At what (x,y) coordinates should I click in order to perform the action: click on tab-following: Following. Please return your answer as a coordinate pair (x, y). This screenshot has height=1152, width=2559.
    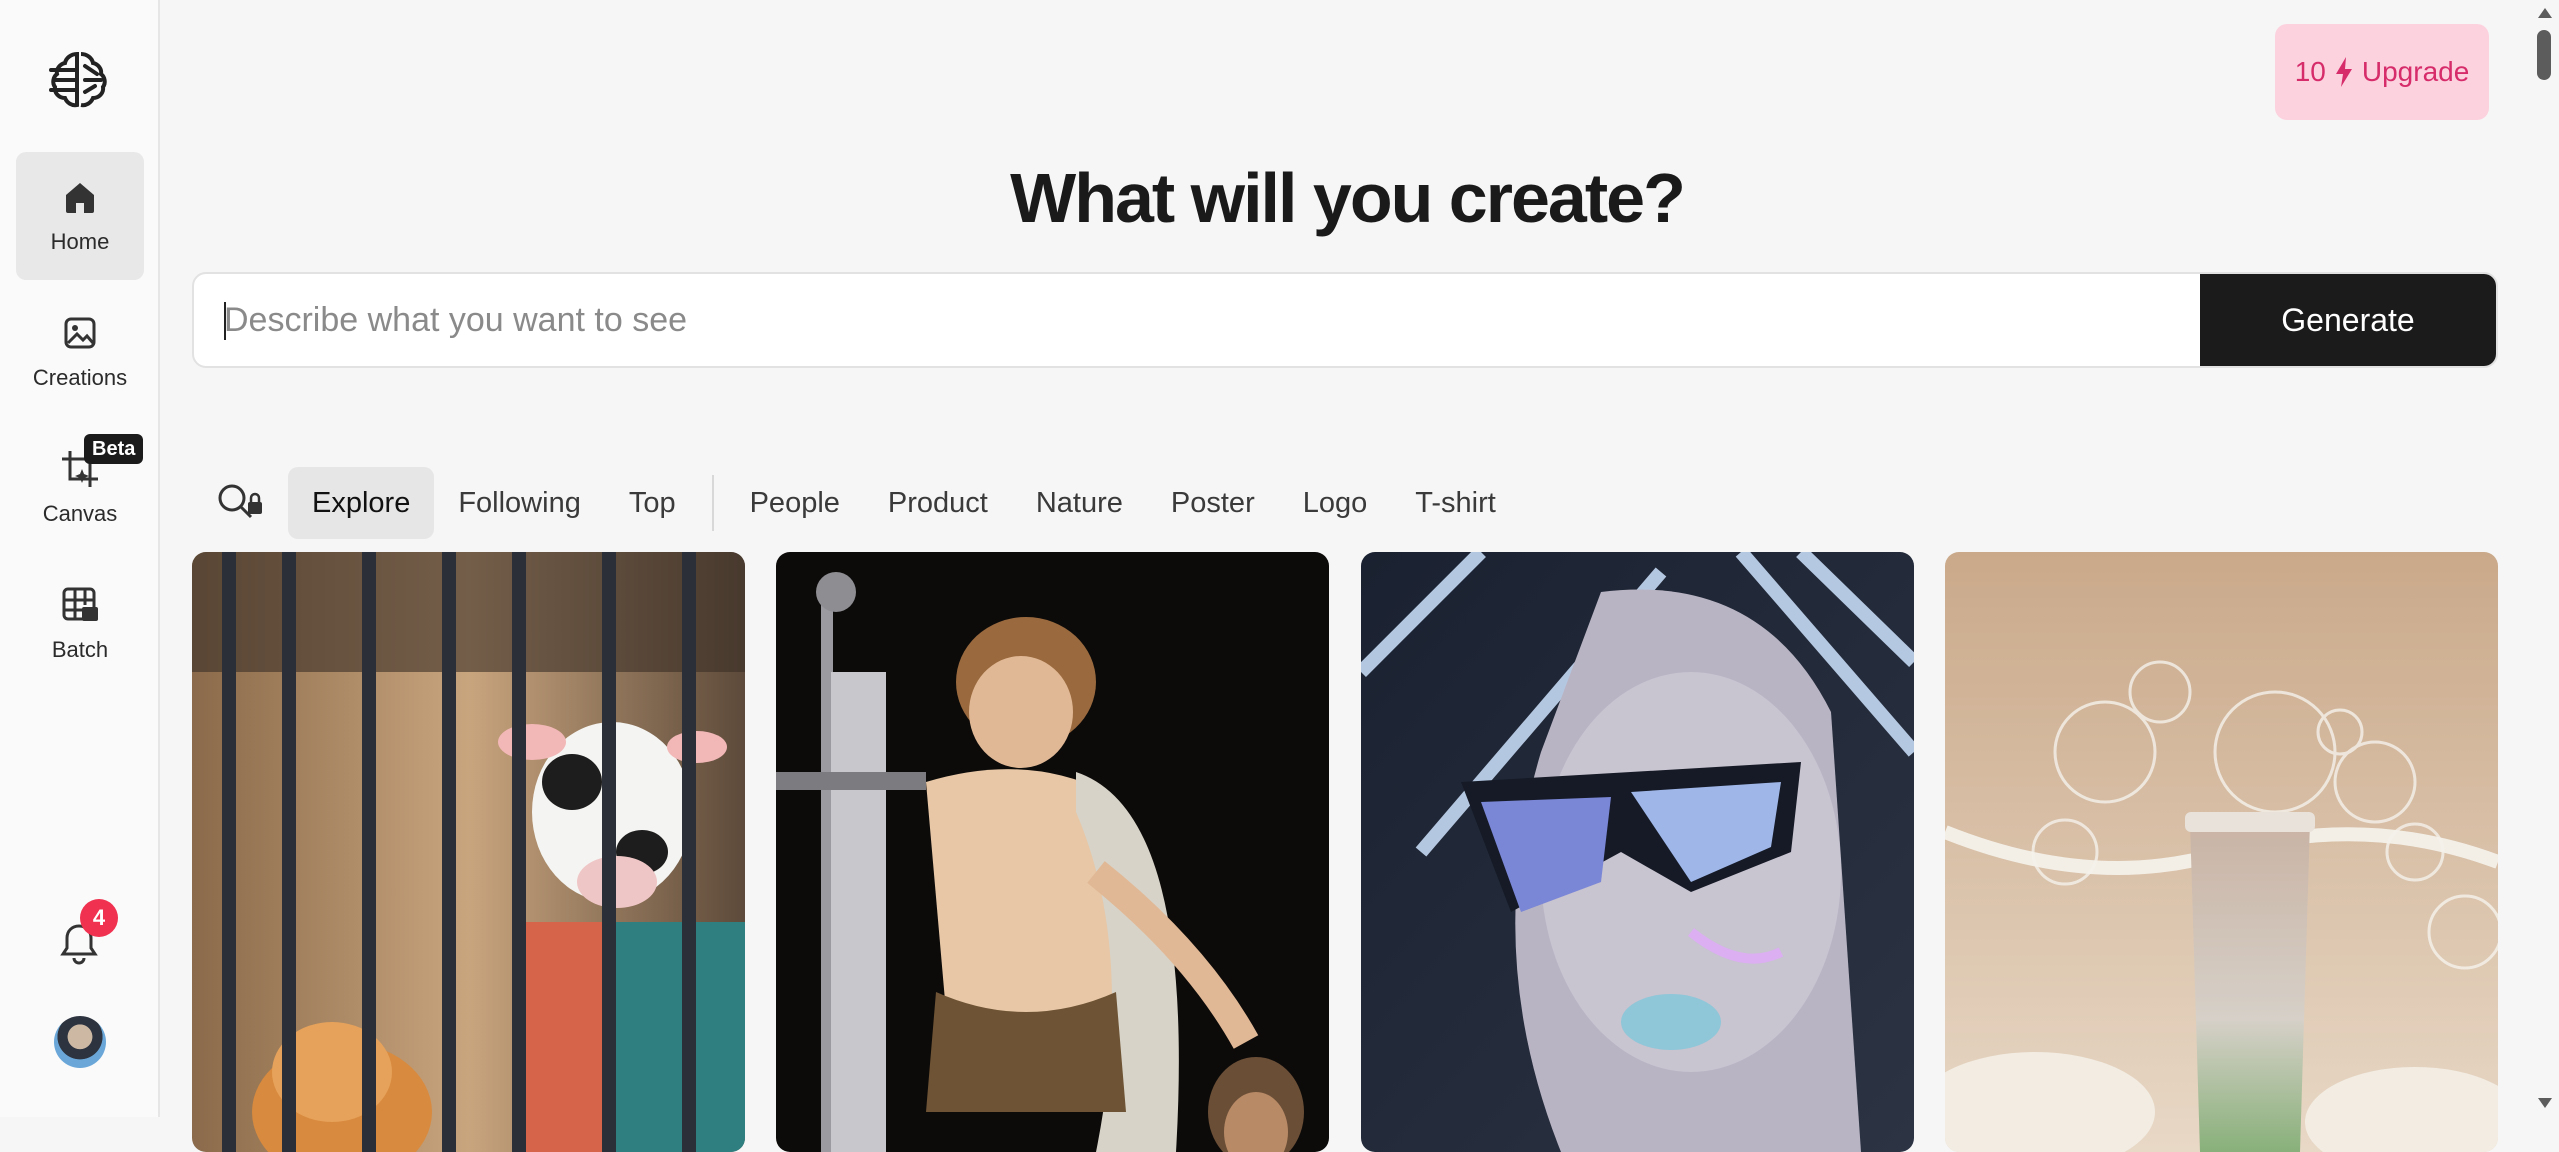
    Looking at the image, I should click on (519, 503).